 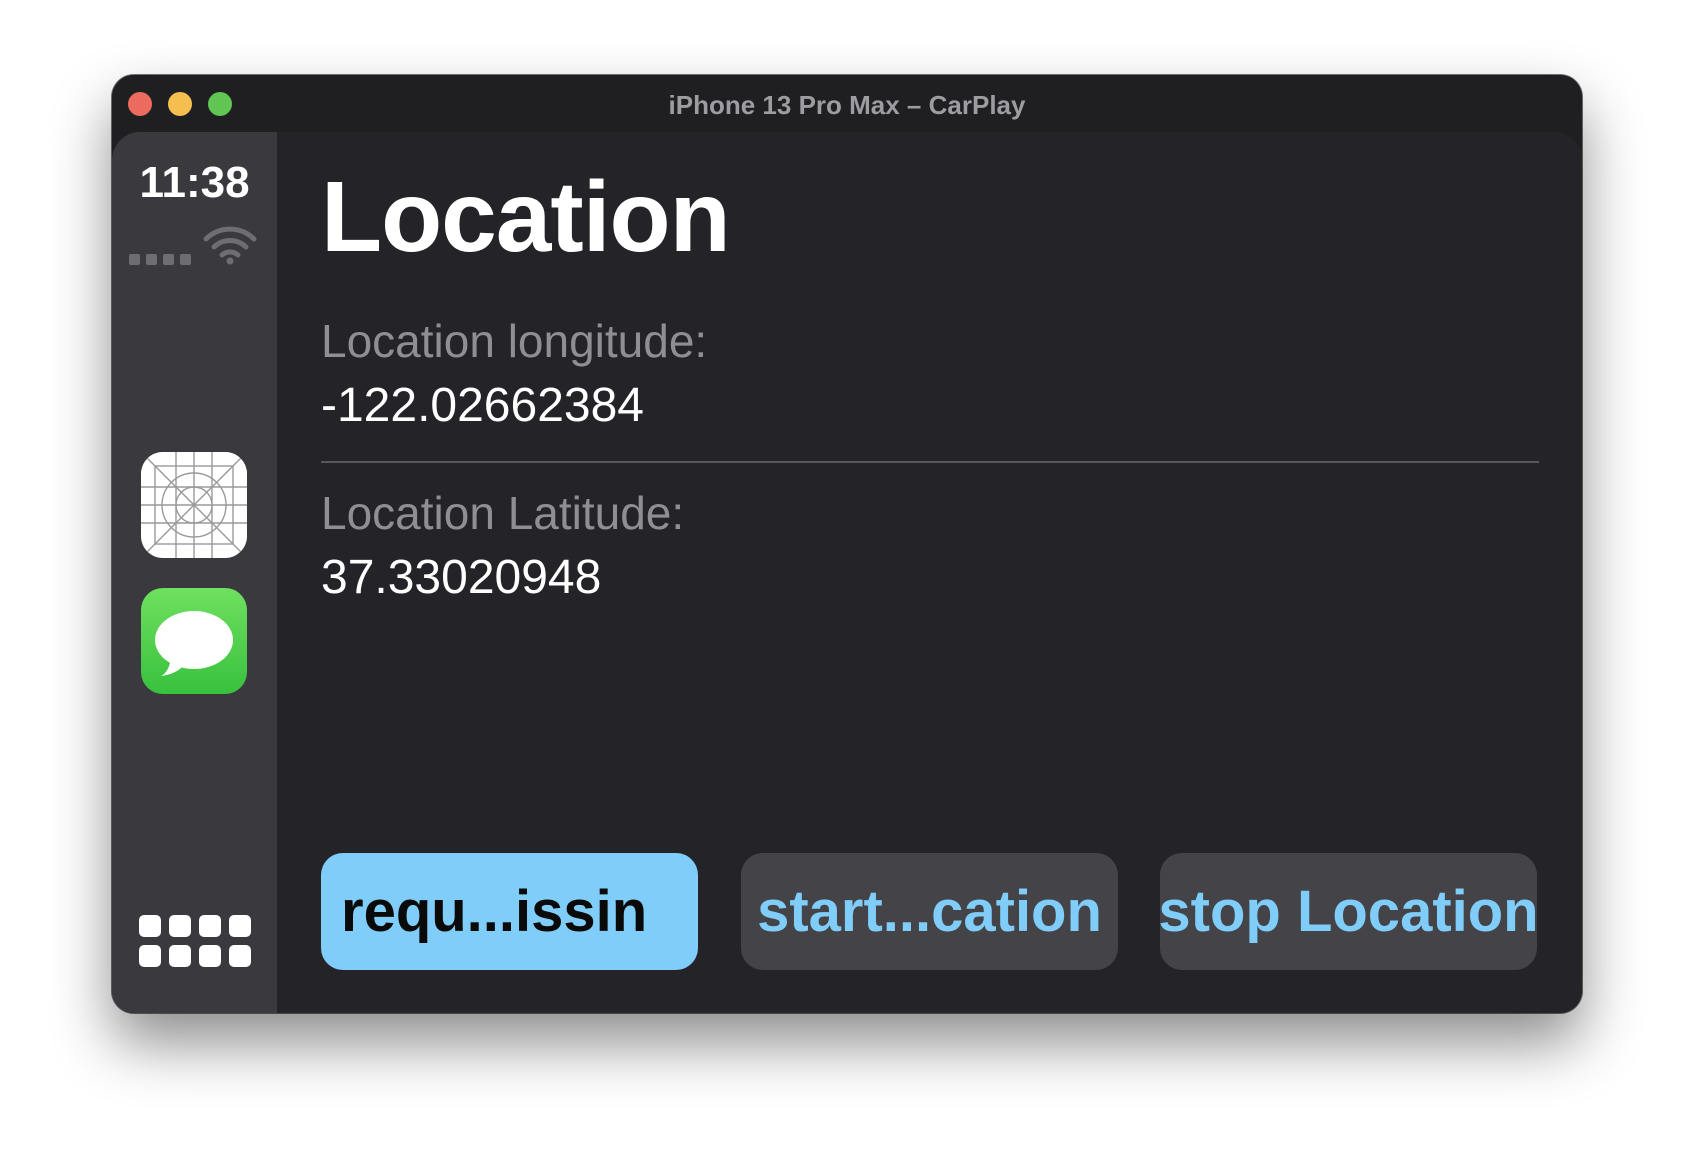 What do you see at coordinates (230, 245) in the screenshot?
I see `wifi-icon` at bounding box center [230, 245].